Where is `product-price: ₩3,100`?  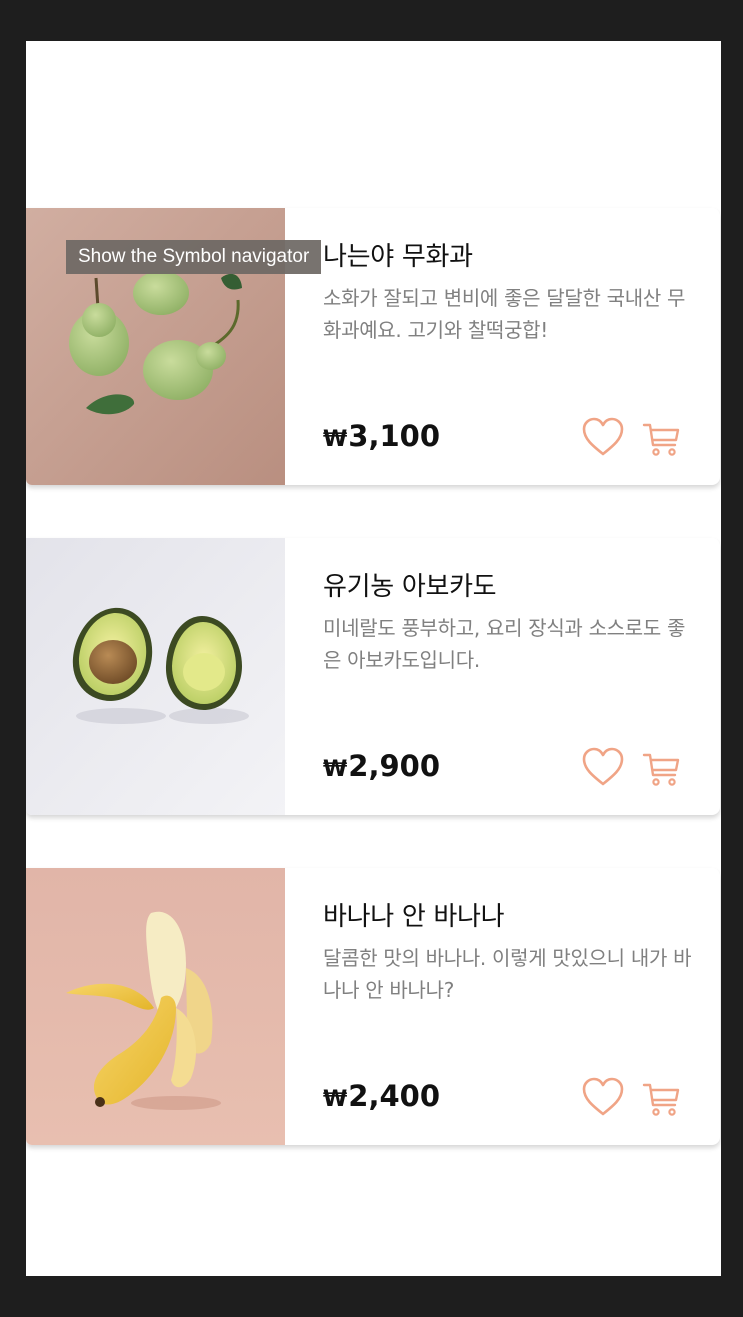
product-price: ₩3,100 is located at coordinates (381, 436).